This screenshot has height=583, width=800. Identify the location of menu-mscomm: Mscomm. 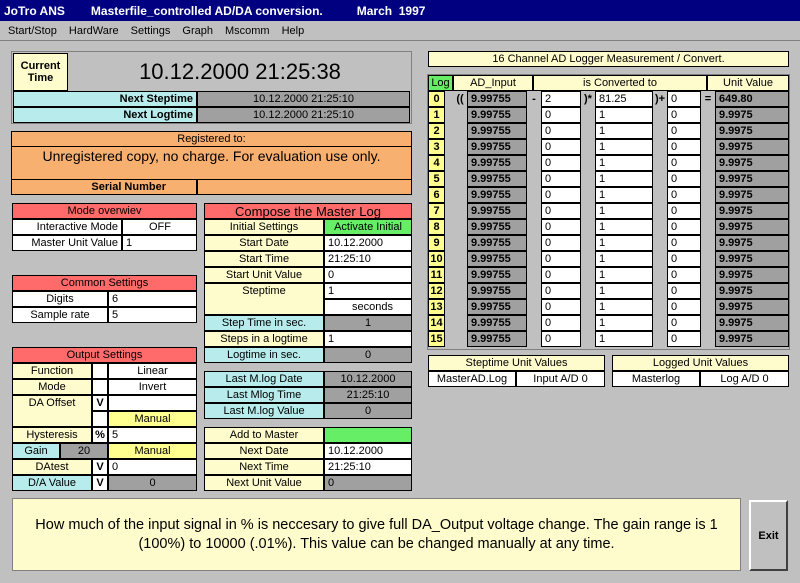
(247, 31).